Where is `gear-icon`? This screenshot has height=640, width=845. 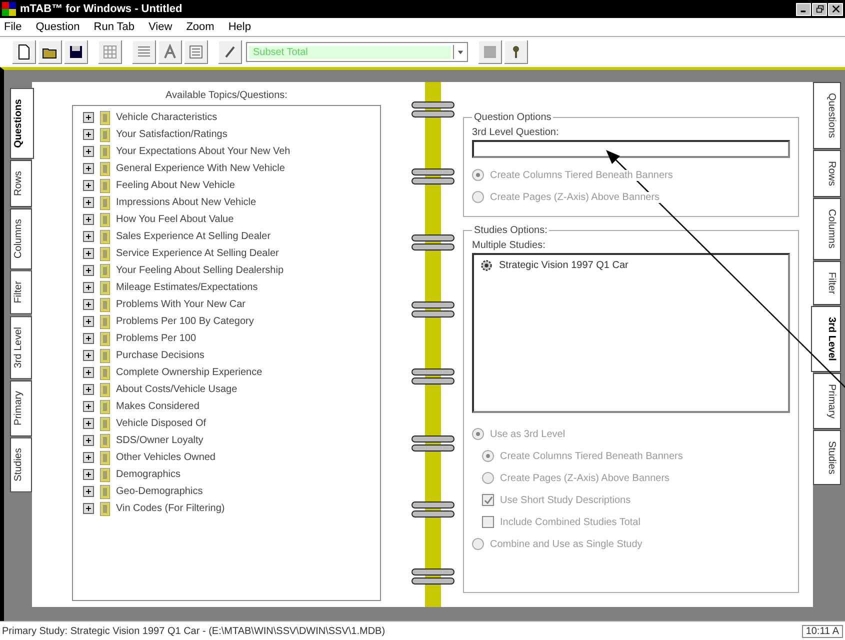 gear-icon is located at coordinates (486, 265).